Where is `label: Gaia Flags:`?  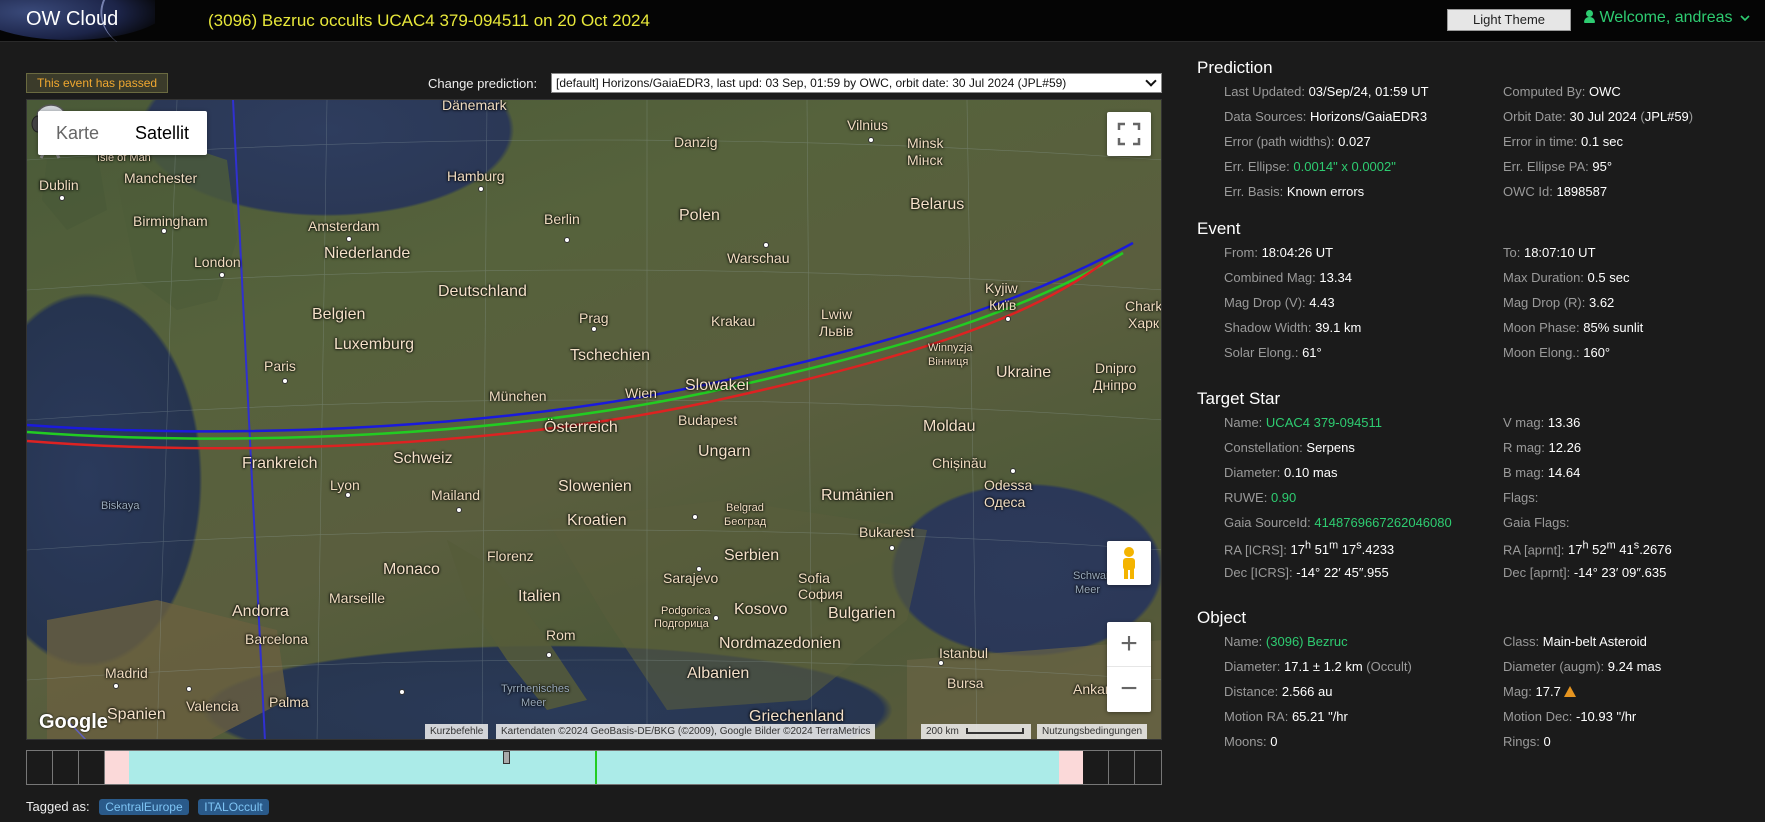 label: Gaia Flags: is located at coordinates (1536, 522).